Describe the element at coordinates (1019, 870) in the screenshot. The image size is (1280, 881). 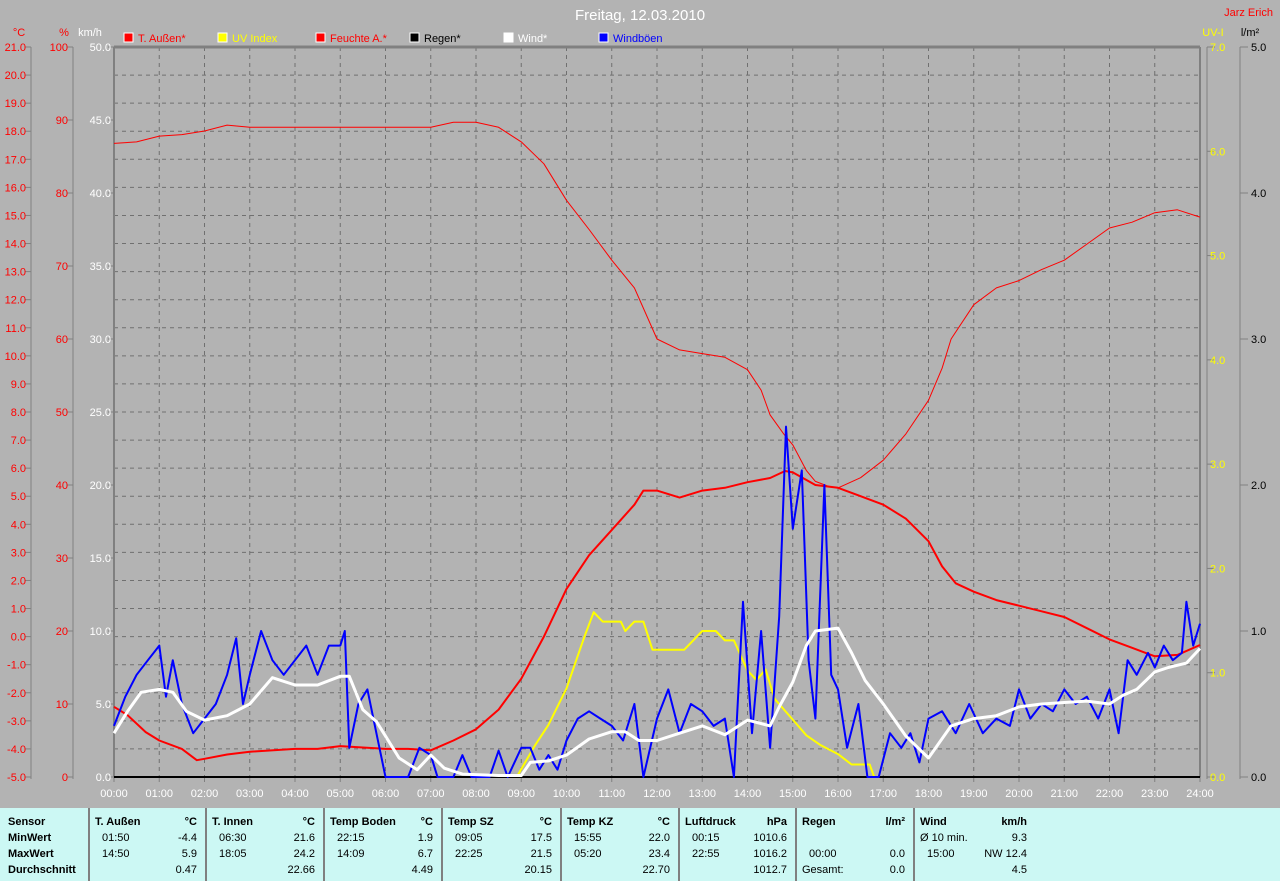
I see `stat-avg-value: 4.5` at that location.